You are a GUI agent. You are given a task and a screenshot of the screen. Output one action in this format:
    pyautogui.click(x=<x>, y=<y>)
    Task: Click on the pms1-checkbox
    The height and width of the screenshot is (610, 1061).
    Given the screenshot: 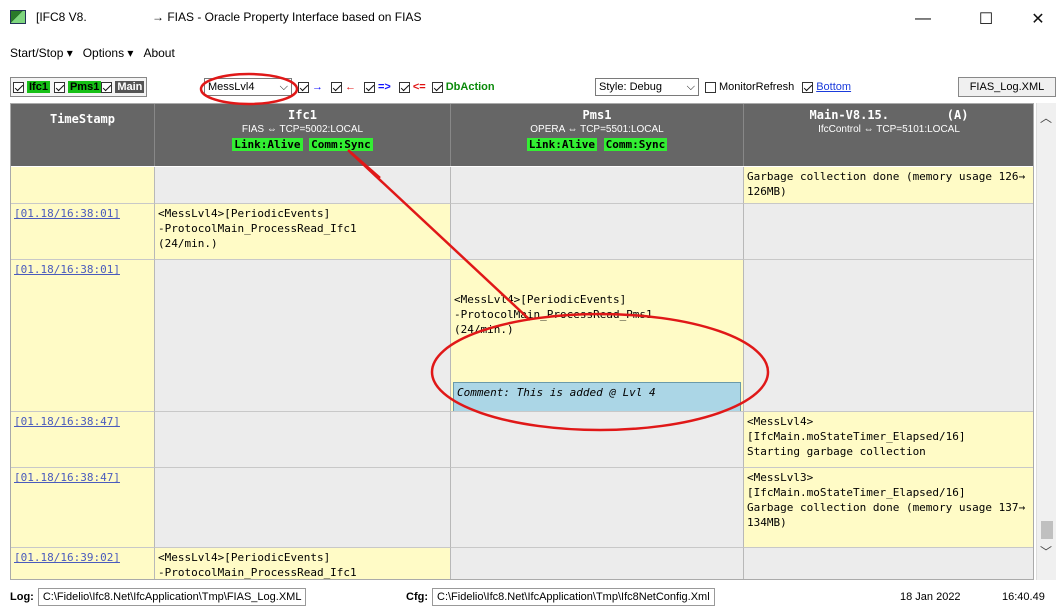 What is the action you would take?
    pyautogui.click(x=59, y=87)
    